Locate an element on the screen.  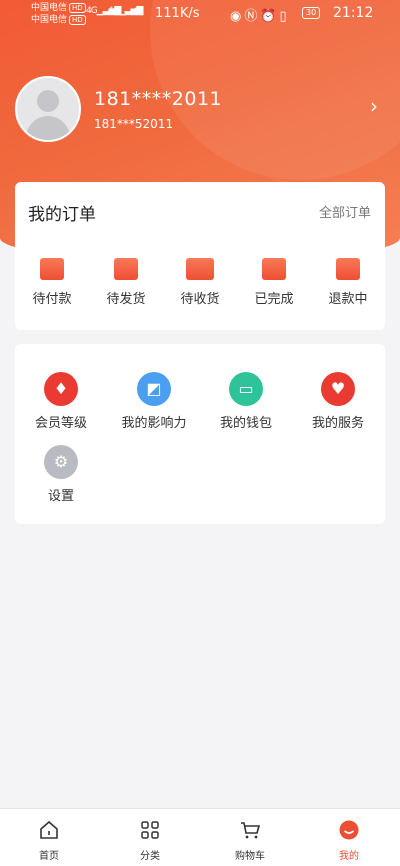
avatar-head-icon is located at coordinates (48, 101).